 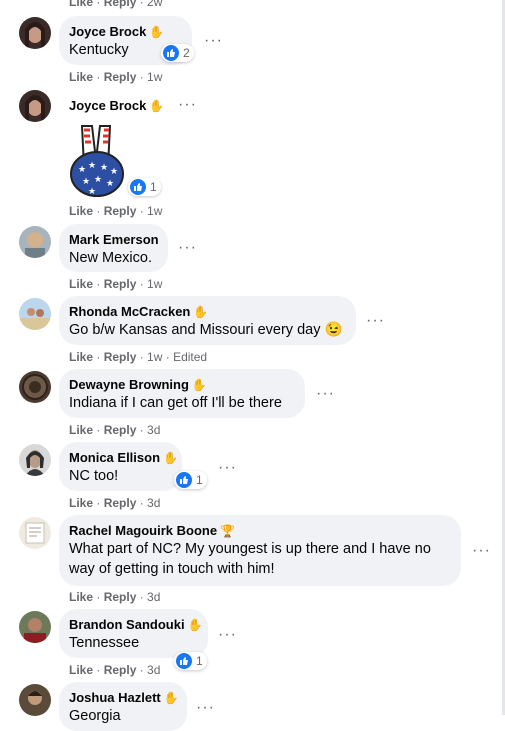 I want to click on author-name: Brandon Sandouki, so click(x=127, y=625).